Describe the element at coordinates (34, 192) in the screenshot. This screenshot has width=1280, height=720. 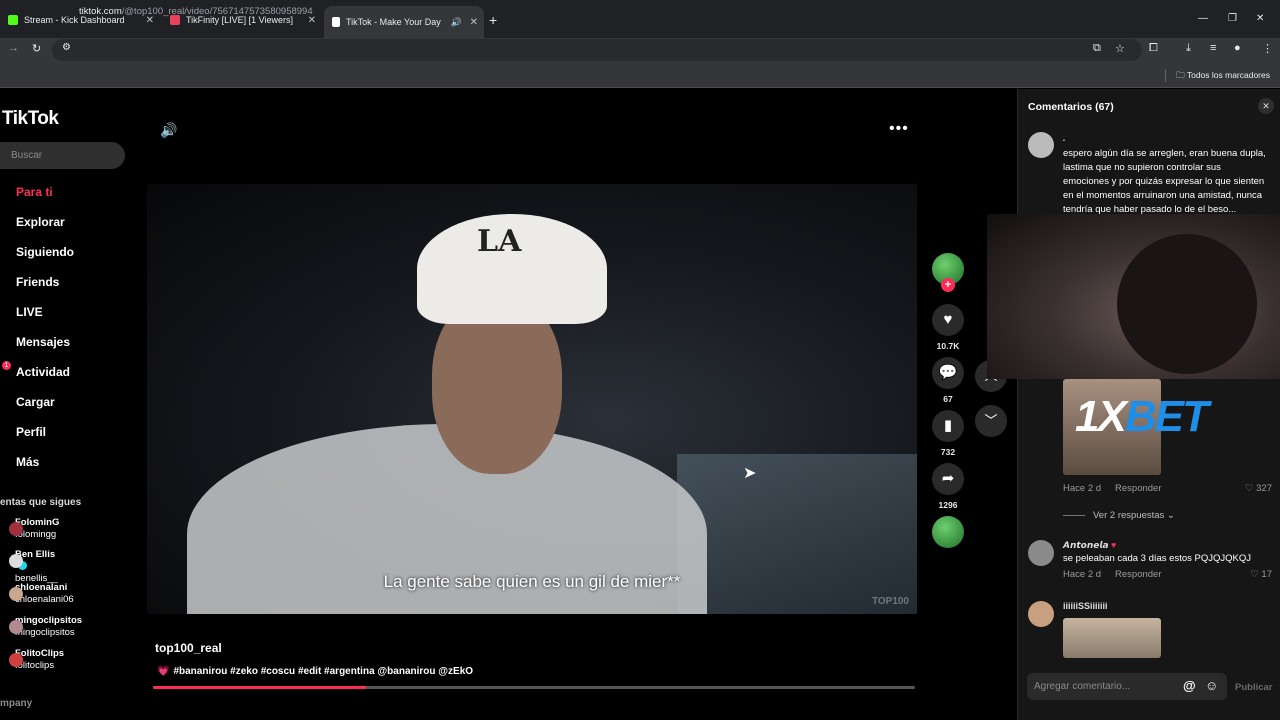
I see `sidebar-item-para-ti: Para ti` at that location.